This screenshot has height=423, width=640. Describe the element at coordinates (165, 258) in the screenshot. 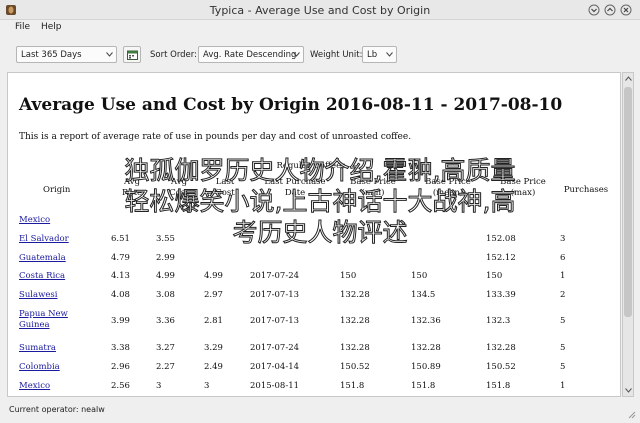

I see `avg-cost-cell: 2.99` at that location.